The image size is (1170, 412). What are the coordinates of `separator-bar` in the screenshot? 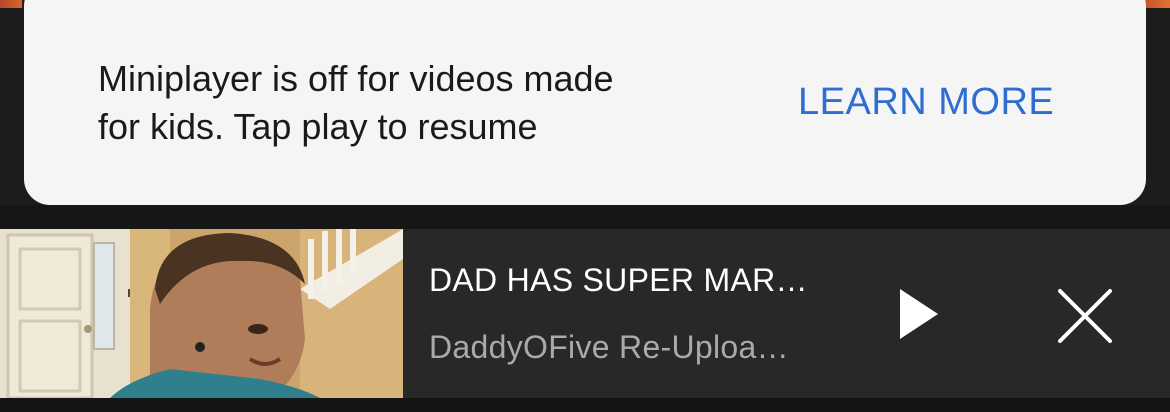 It's located at (585, 217).